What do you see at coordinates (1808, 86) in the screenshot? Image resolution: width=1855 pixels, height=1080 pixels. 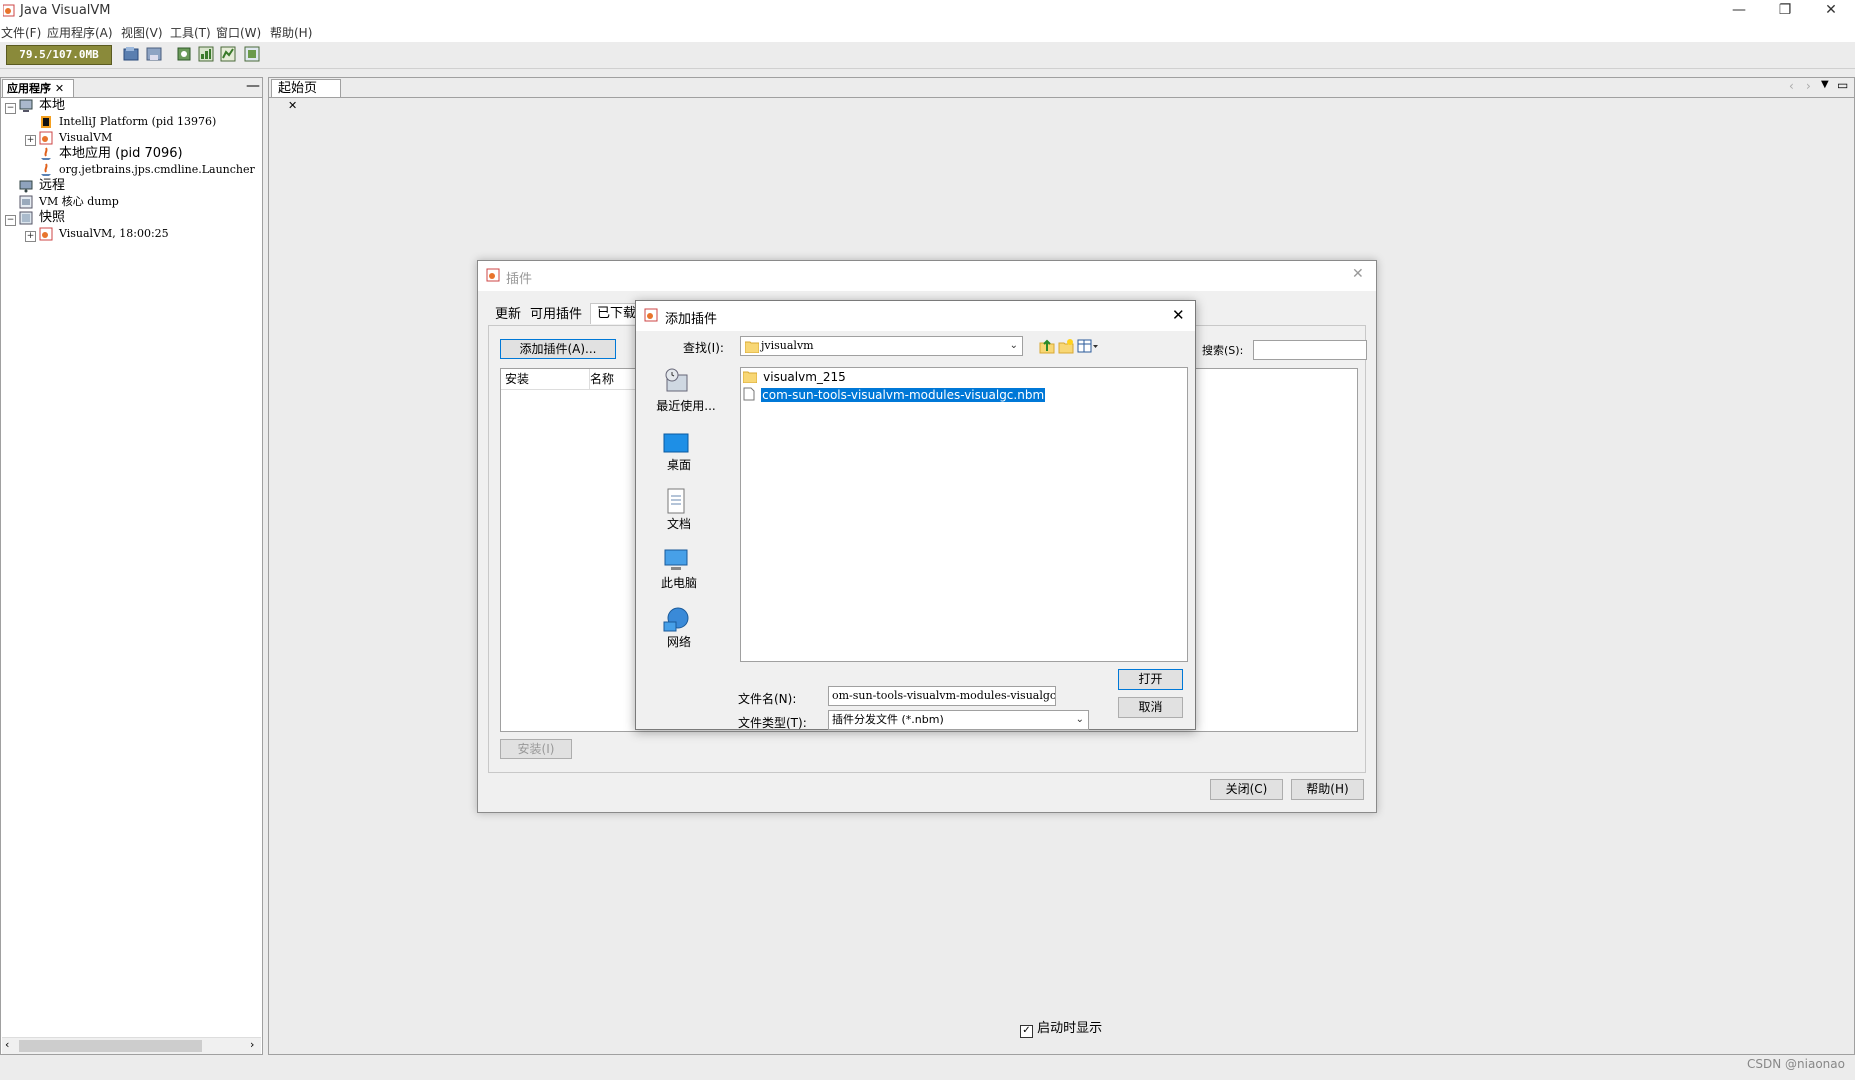 I see `scroll-tabs-right-icon: ›` at bounding box center [1808, 86].